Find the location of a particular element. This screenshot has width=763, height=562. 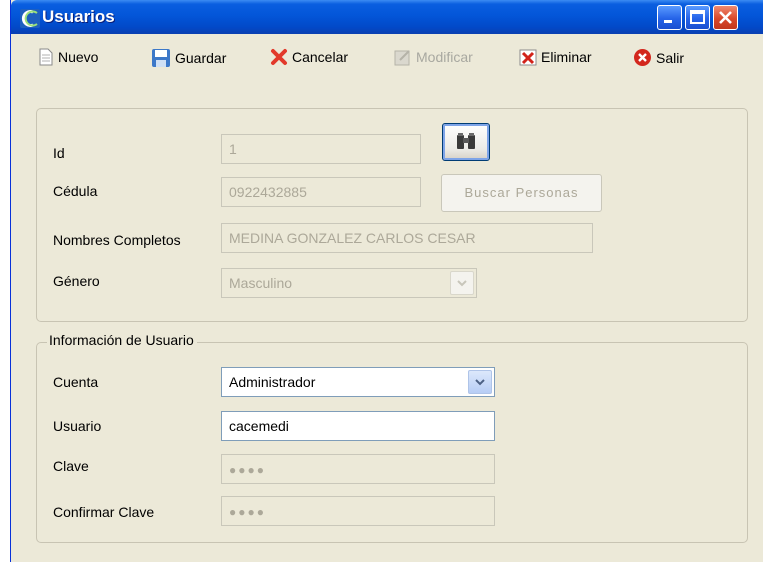

guardar-label: Guardar is located at coordinates (201, 58).